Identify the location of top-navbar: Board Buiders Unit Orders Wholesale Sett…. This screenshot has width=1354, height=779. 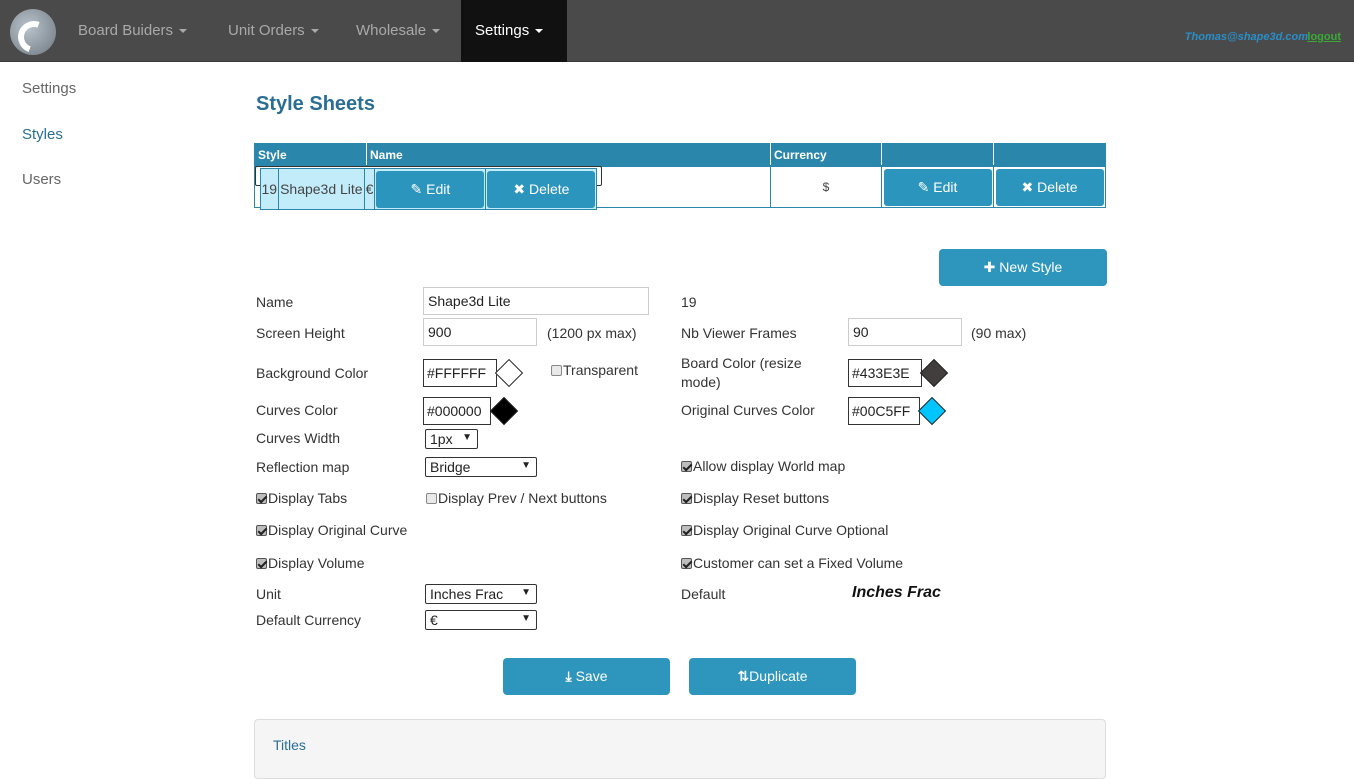
(677, 31).